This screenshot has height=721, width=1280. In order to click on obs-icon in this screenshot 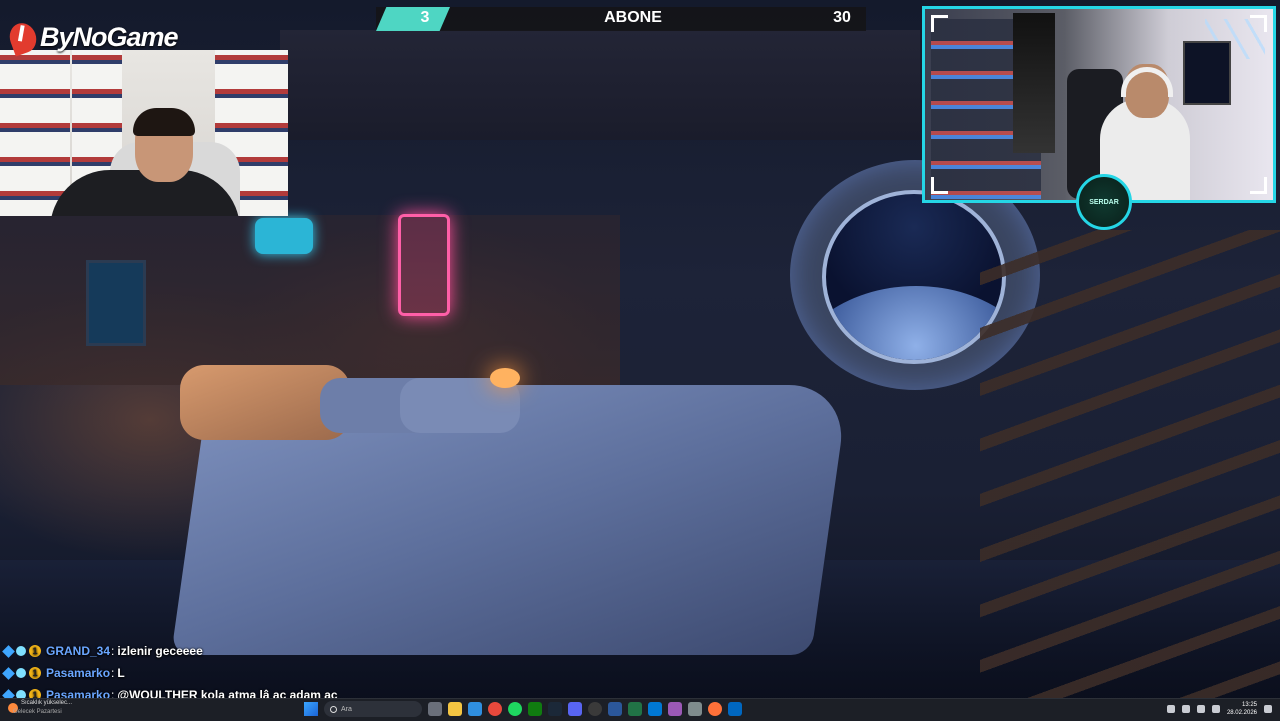, I will do `click(595, 709)`.